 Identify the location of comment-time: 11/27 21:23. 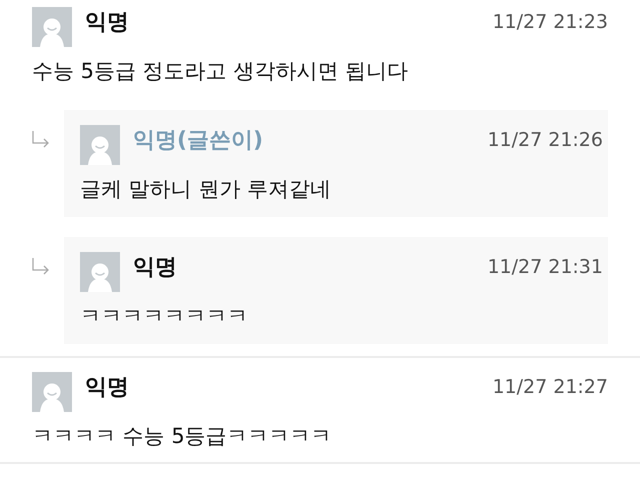
(550, 22).